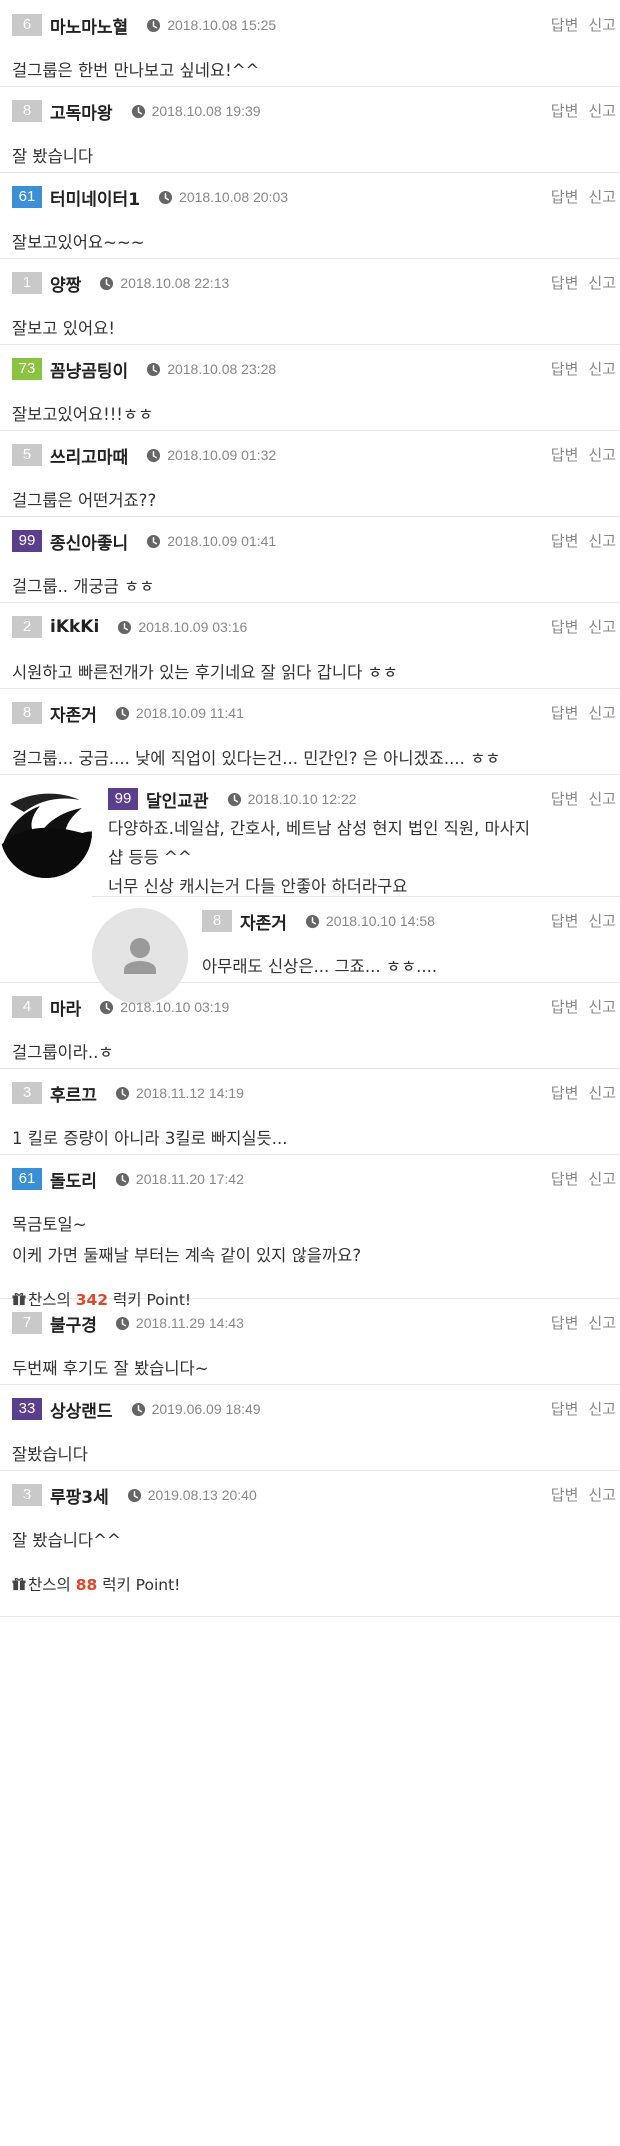 This screenshot has height=2146, width=620. Describe the element at coordinates (81, 1409) in the screenshot. I see `author-name: 상상랜드` at that location.